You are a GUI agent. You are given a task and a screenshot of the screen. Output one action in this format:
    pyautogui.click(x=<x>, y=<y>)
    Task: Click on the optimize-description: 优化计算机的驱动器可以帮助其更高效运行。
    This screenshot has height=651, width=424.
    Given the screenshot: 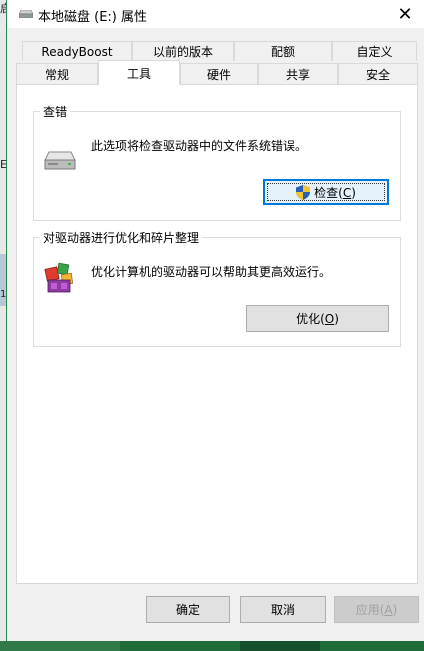 What is the action you would take?
    pyautogui.click(x=211, y=272)
    